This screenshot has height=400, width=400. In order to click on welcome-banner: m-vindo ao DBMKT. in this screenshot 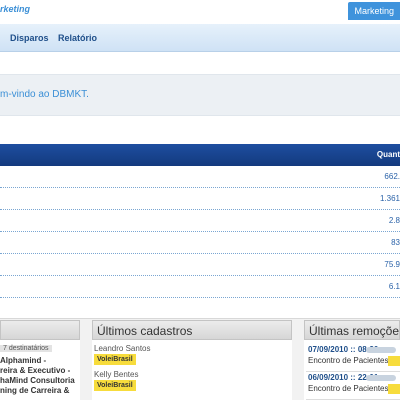, I will do `click(200, 95)`.